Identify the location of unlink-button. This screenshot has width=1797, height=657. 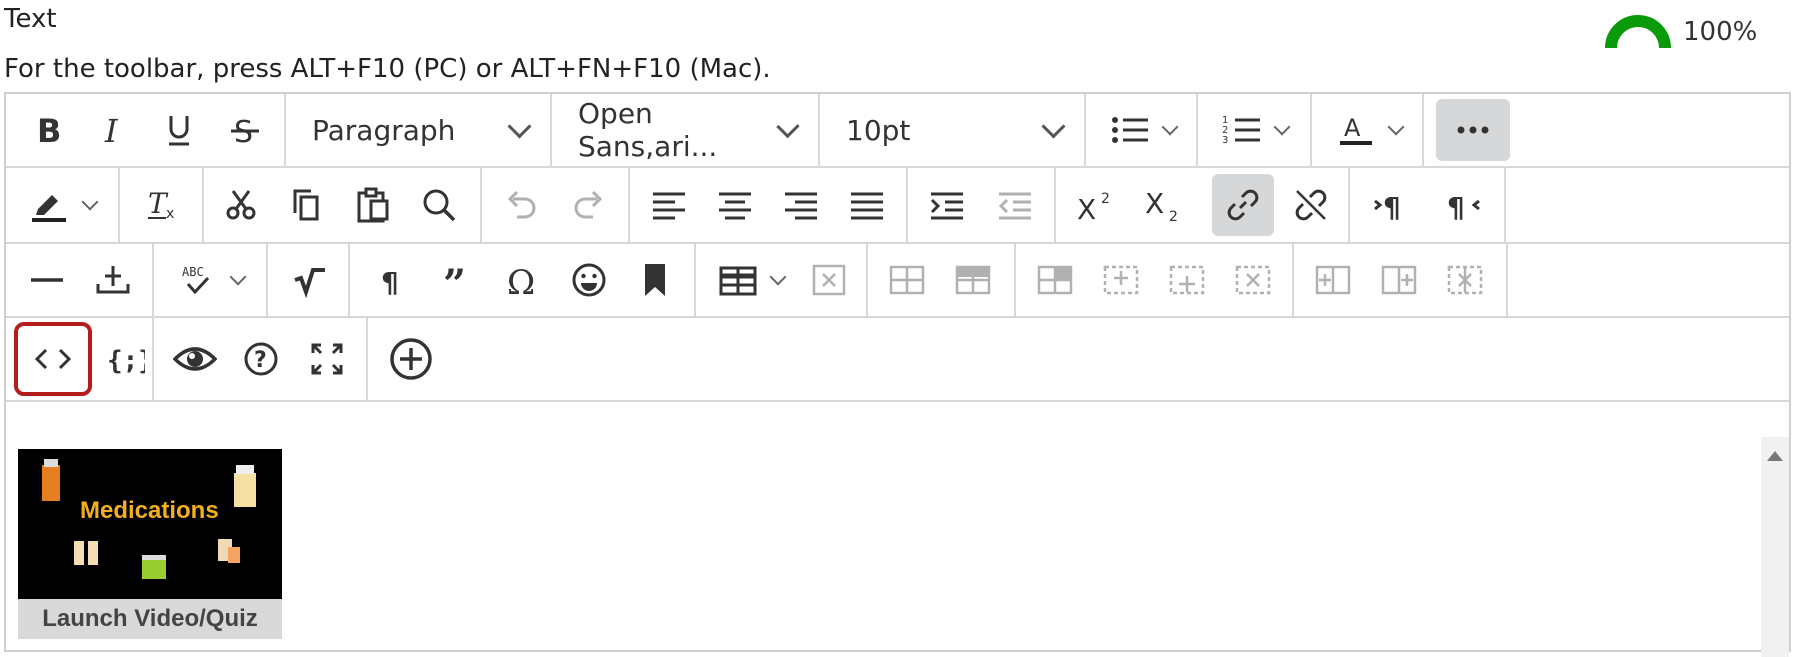
(1311, 205).